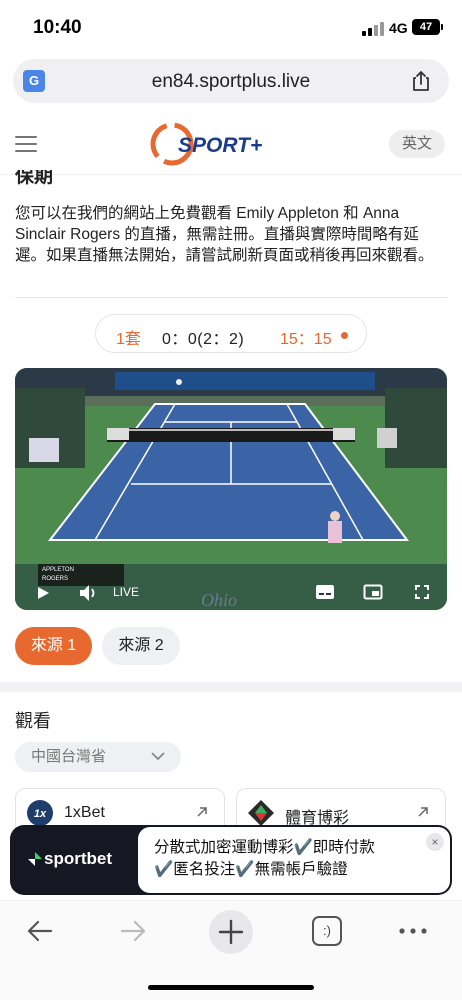 The image size is (462, 1000). I want to click on 1xbet-logo-icon: 1x, so click(40, 813).